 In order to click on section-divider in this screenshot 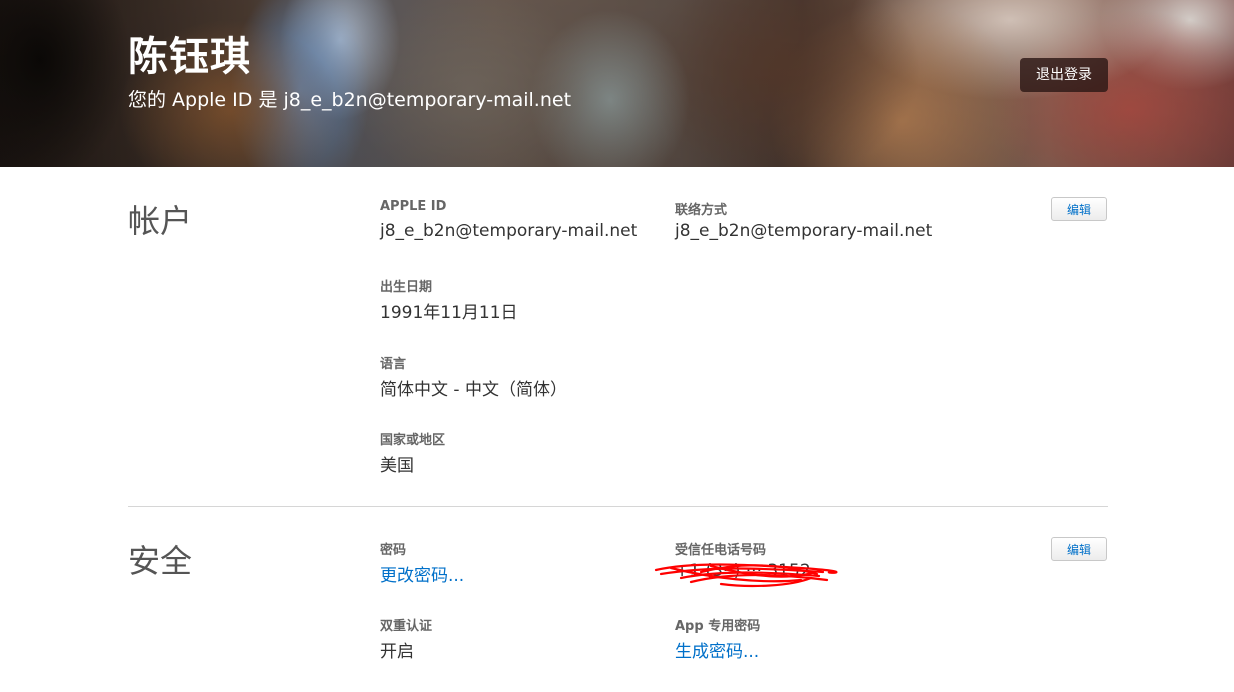, I will do `click(618, 506)`.